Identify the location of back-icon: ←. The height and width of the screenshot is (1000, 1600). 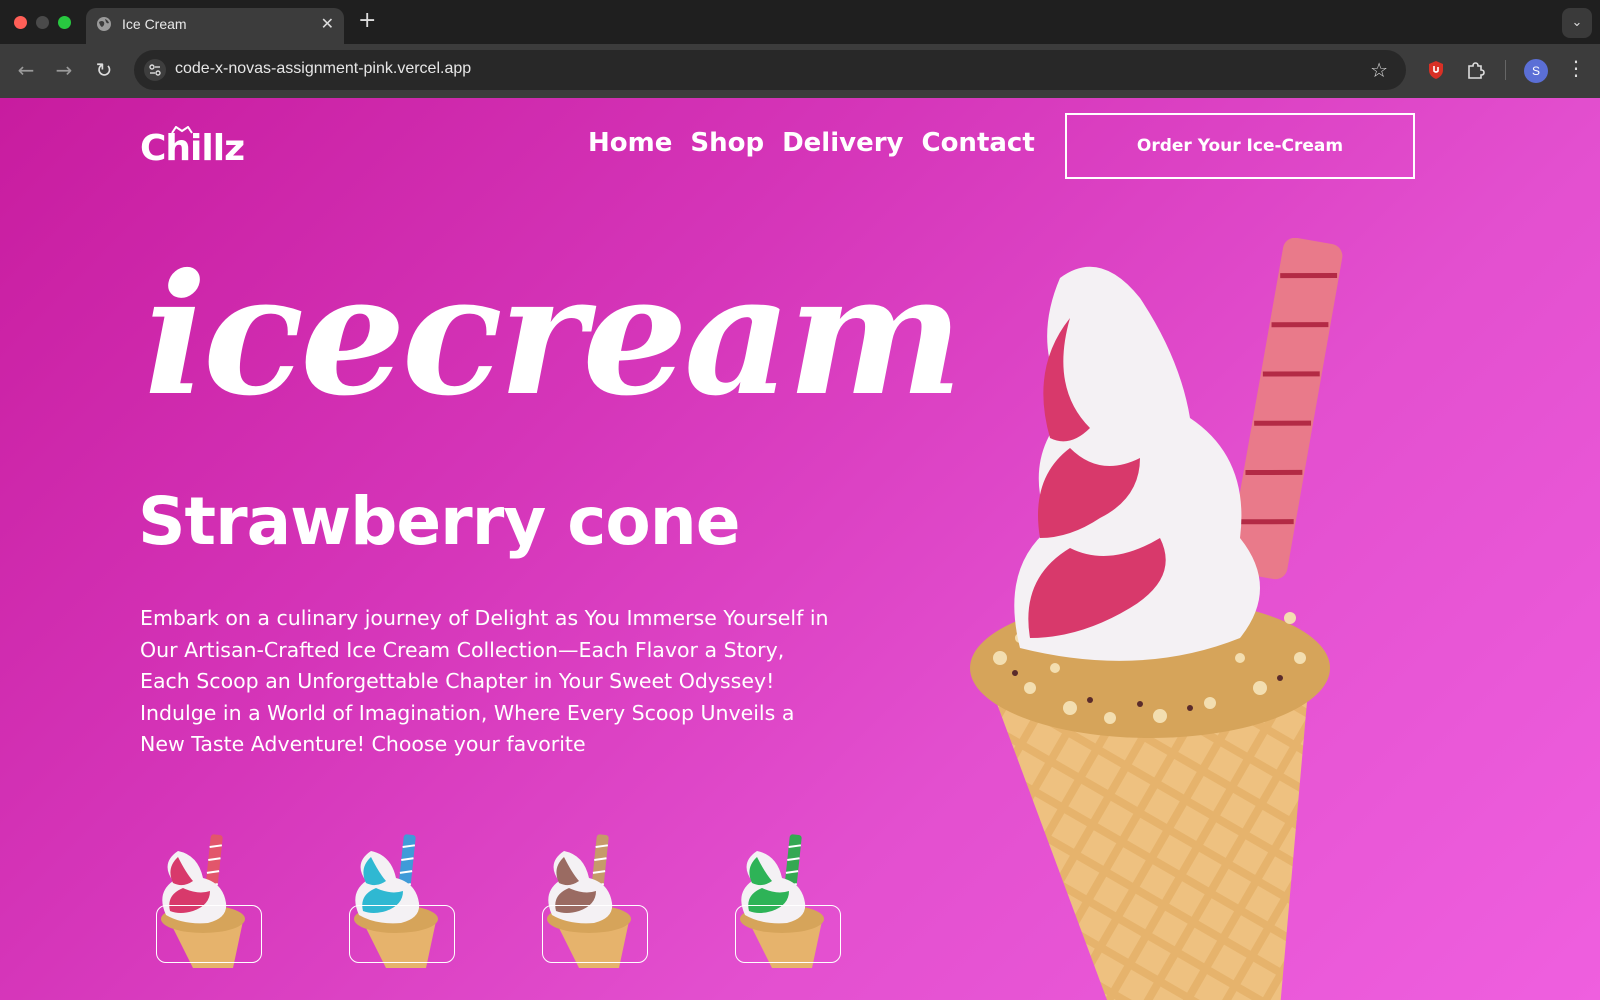
(26, 70).